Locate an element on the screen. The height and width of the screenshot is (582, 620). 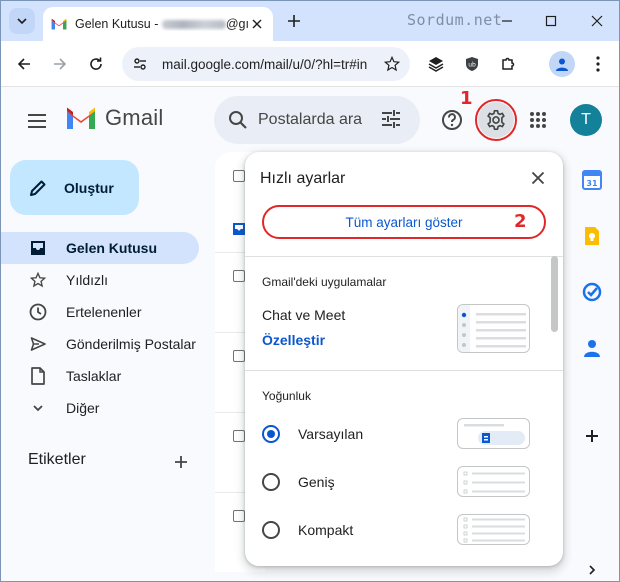
calendar-app-button: 31 is located at coordinates (592, 180).